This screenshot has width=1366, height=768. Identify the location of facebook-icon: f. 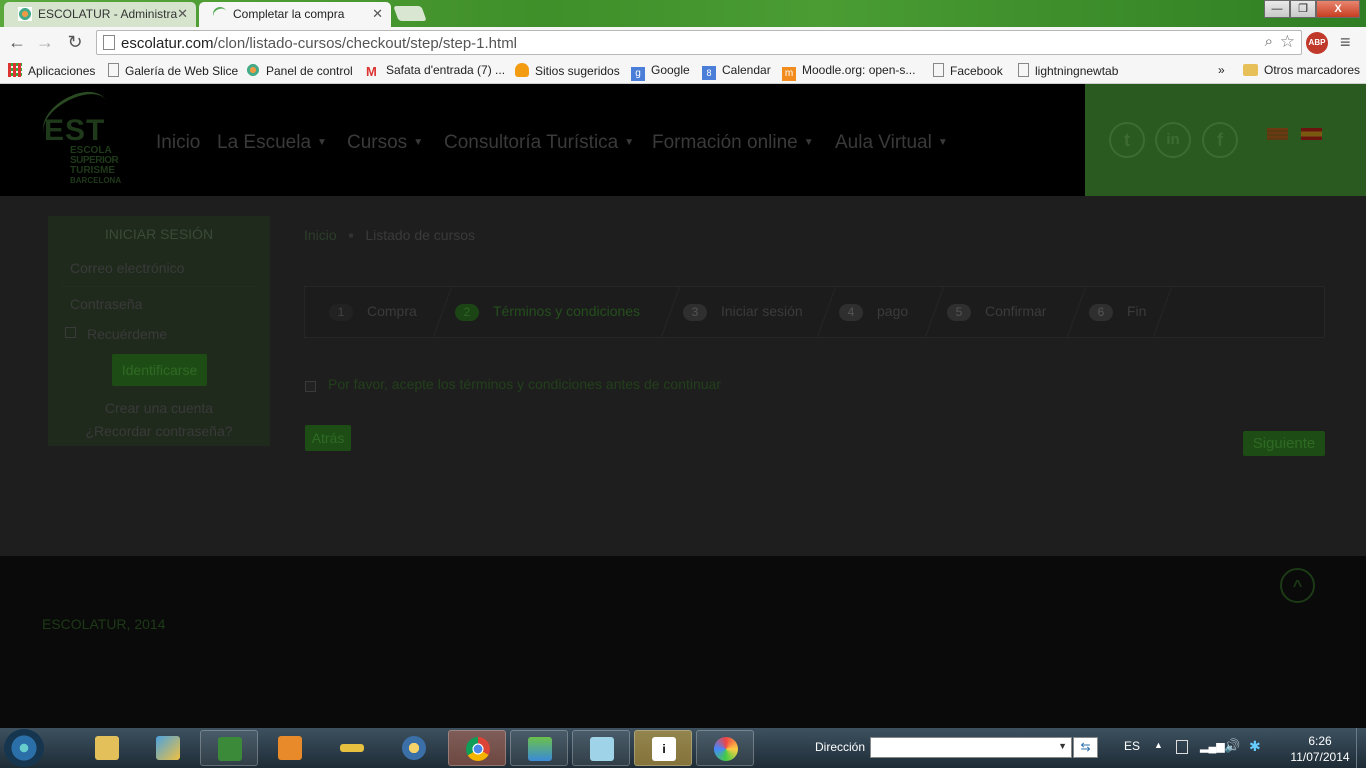
(1220, 140).